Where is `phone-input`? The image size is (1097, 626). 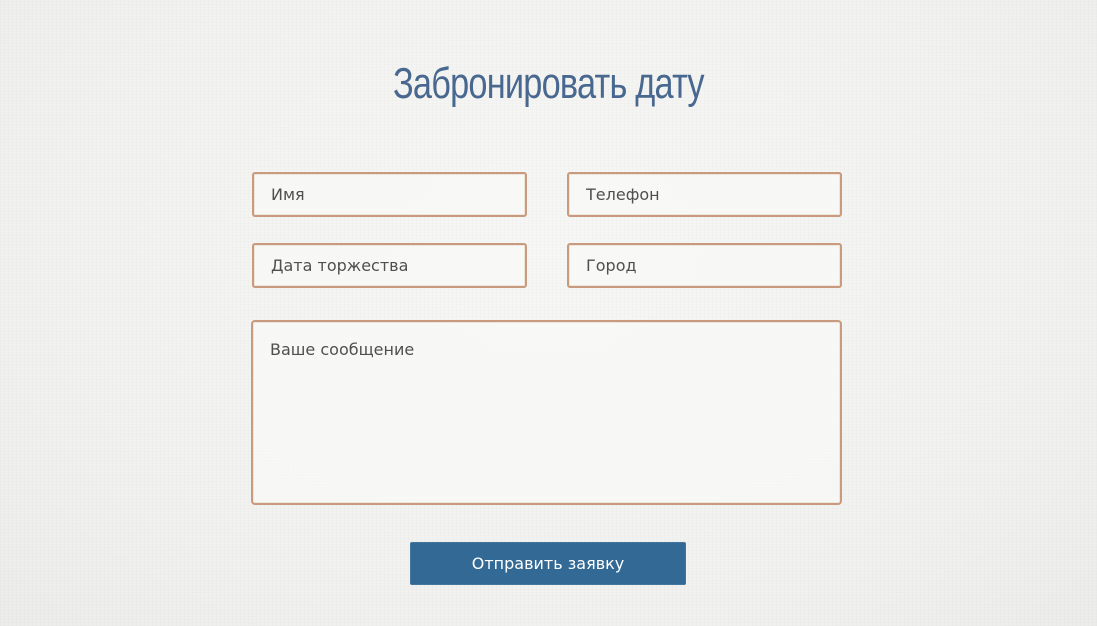
phone-input is located at coordinates (704, 194).